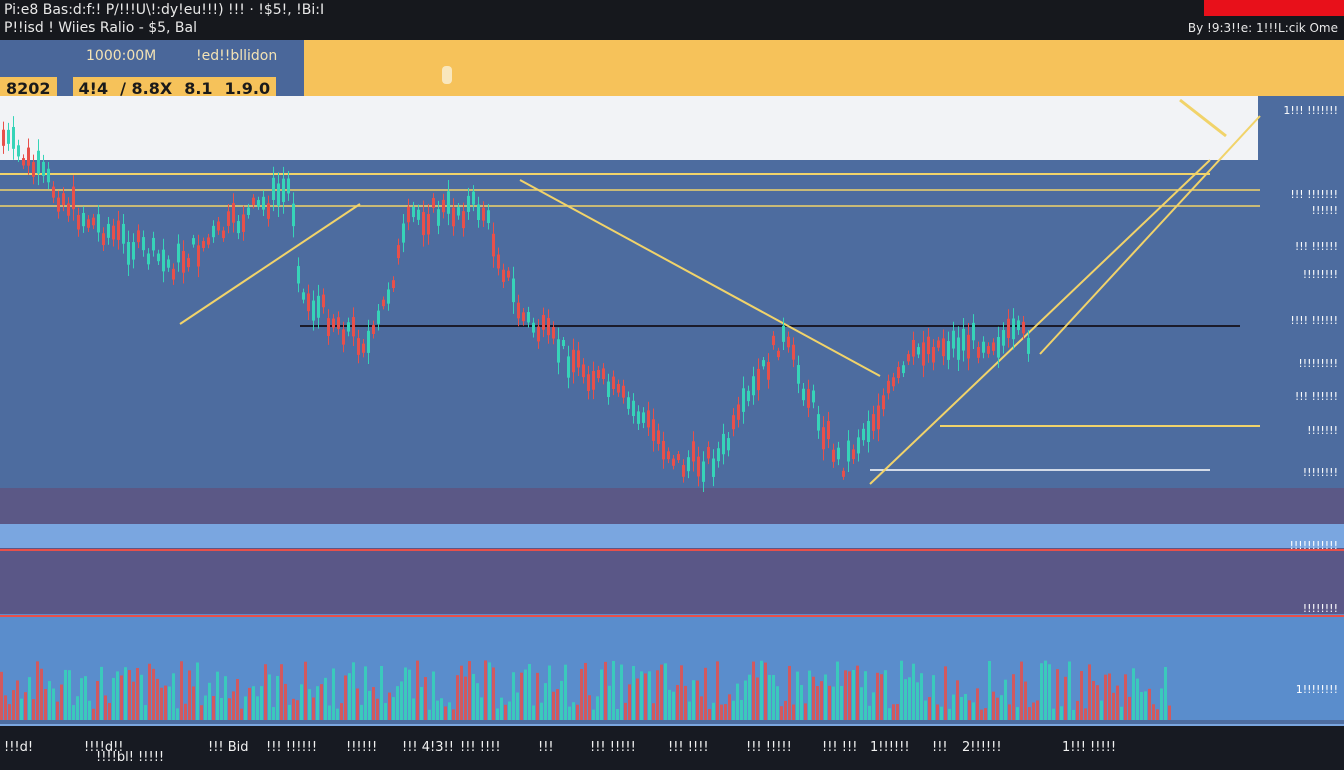 The image size is (1344, 770). What do you see at coordinates (613, 747) in the screenshot?
I see `time-label: !!! !!!!!` at bounding box center [613, 747].